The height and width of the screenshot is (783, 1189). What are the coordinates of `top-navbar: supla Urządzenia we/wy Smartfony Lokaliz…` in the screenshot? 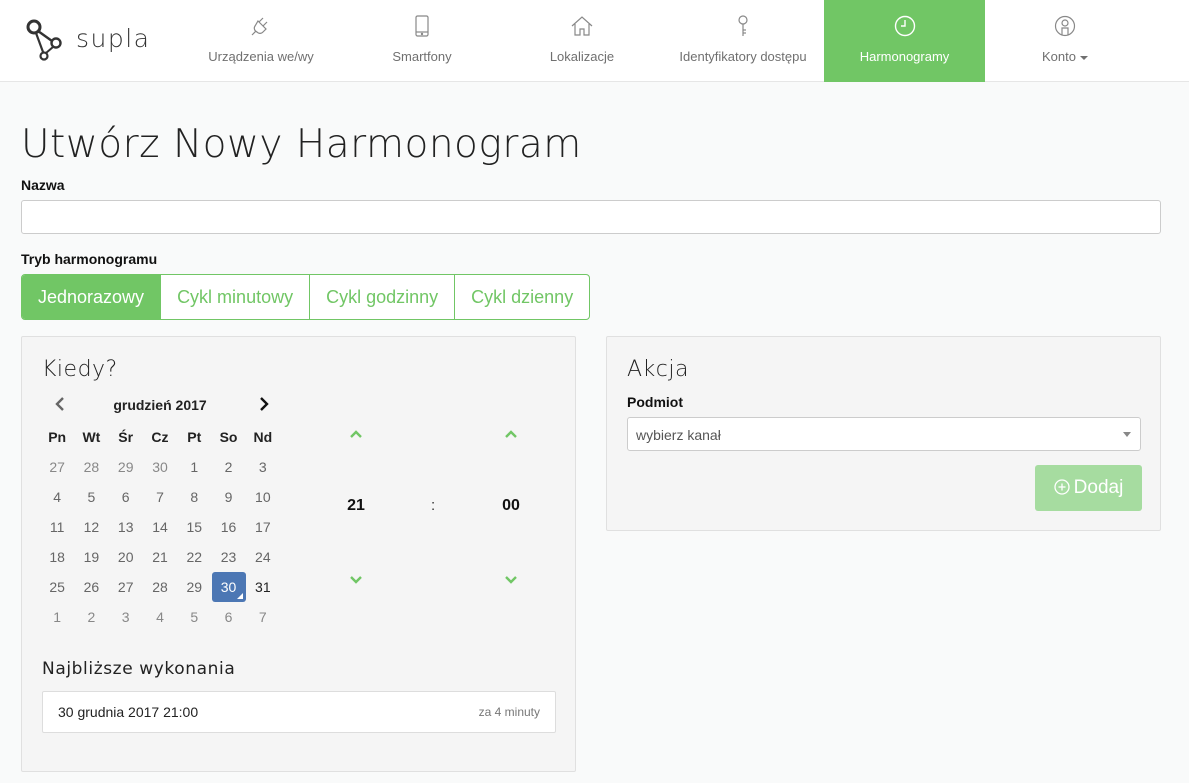 It's located at (594, 41).